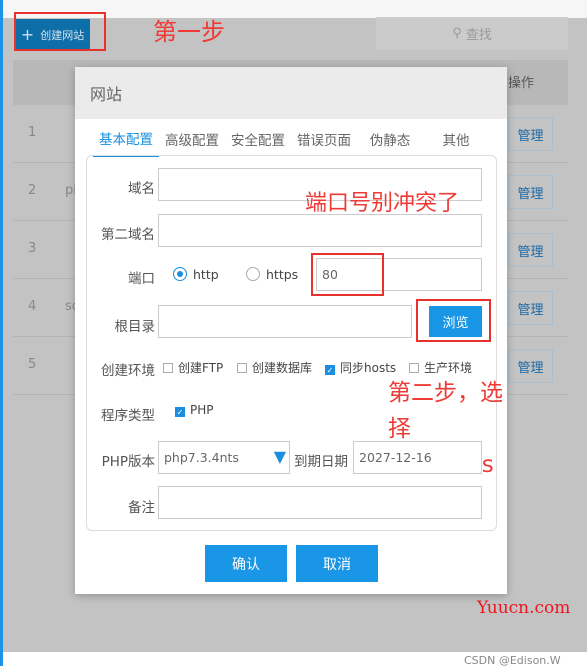 The image size is (587, 667). Describe the element at coordinates (128, 416) in the screenshot. I see `program-type-label: 程序类型` at that location.